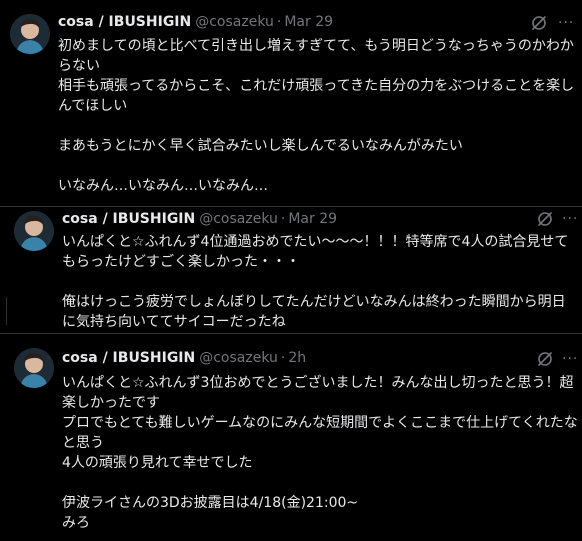  What do you see at coordinates (6, 311) in the screenshot?
I see `thread-divider` at bounding box center [6, 311].